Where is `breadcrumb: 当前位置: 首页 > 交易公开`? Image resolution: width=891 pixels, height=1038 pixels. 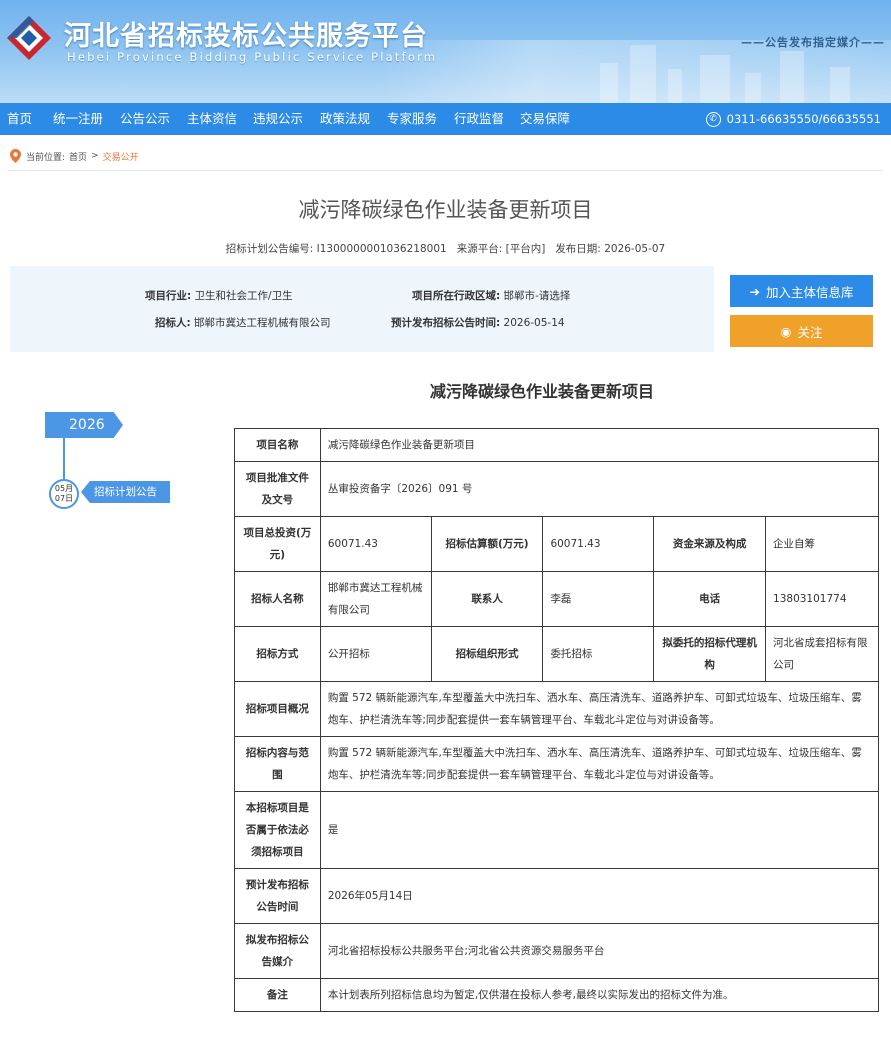 breadcrumb: 当前位置: 首页 > 交易公开 is located at coordinates (76, 156).